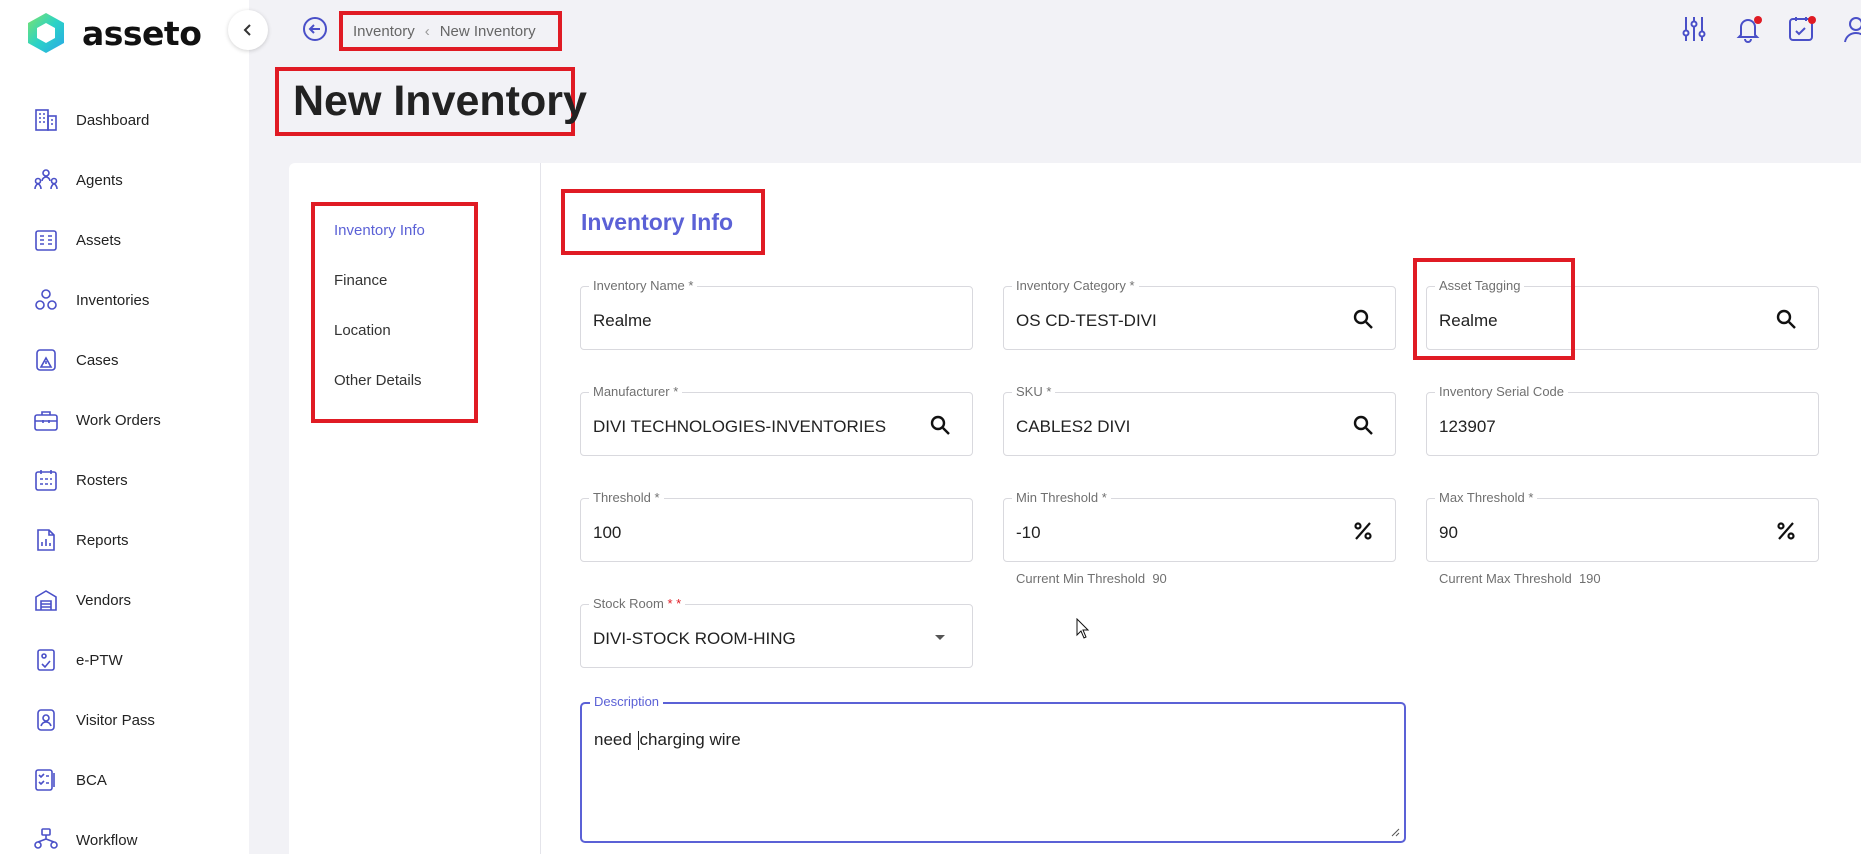  I want to click on back-arrow-icon, so click(315, 29).